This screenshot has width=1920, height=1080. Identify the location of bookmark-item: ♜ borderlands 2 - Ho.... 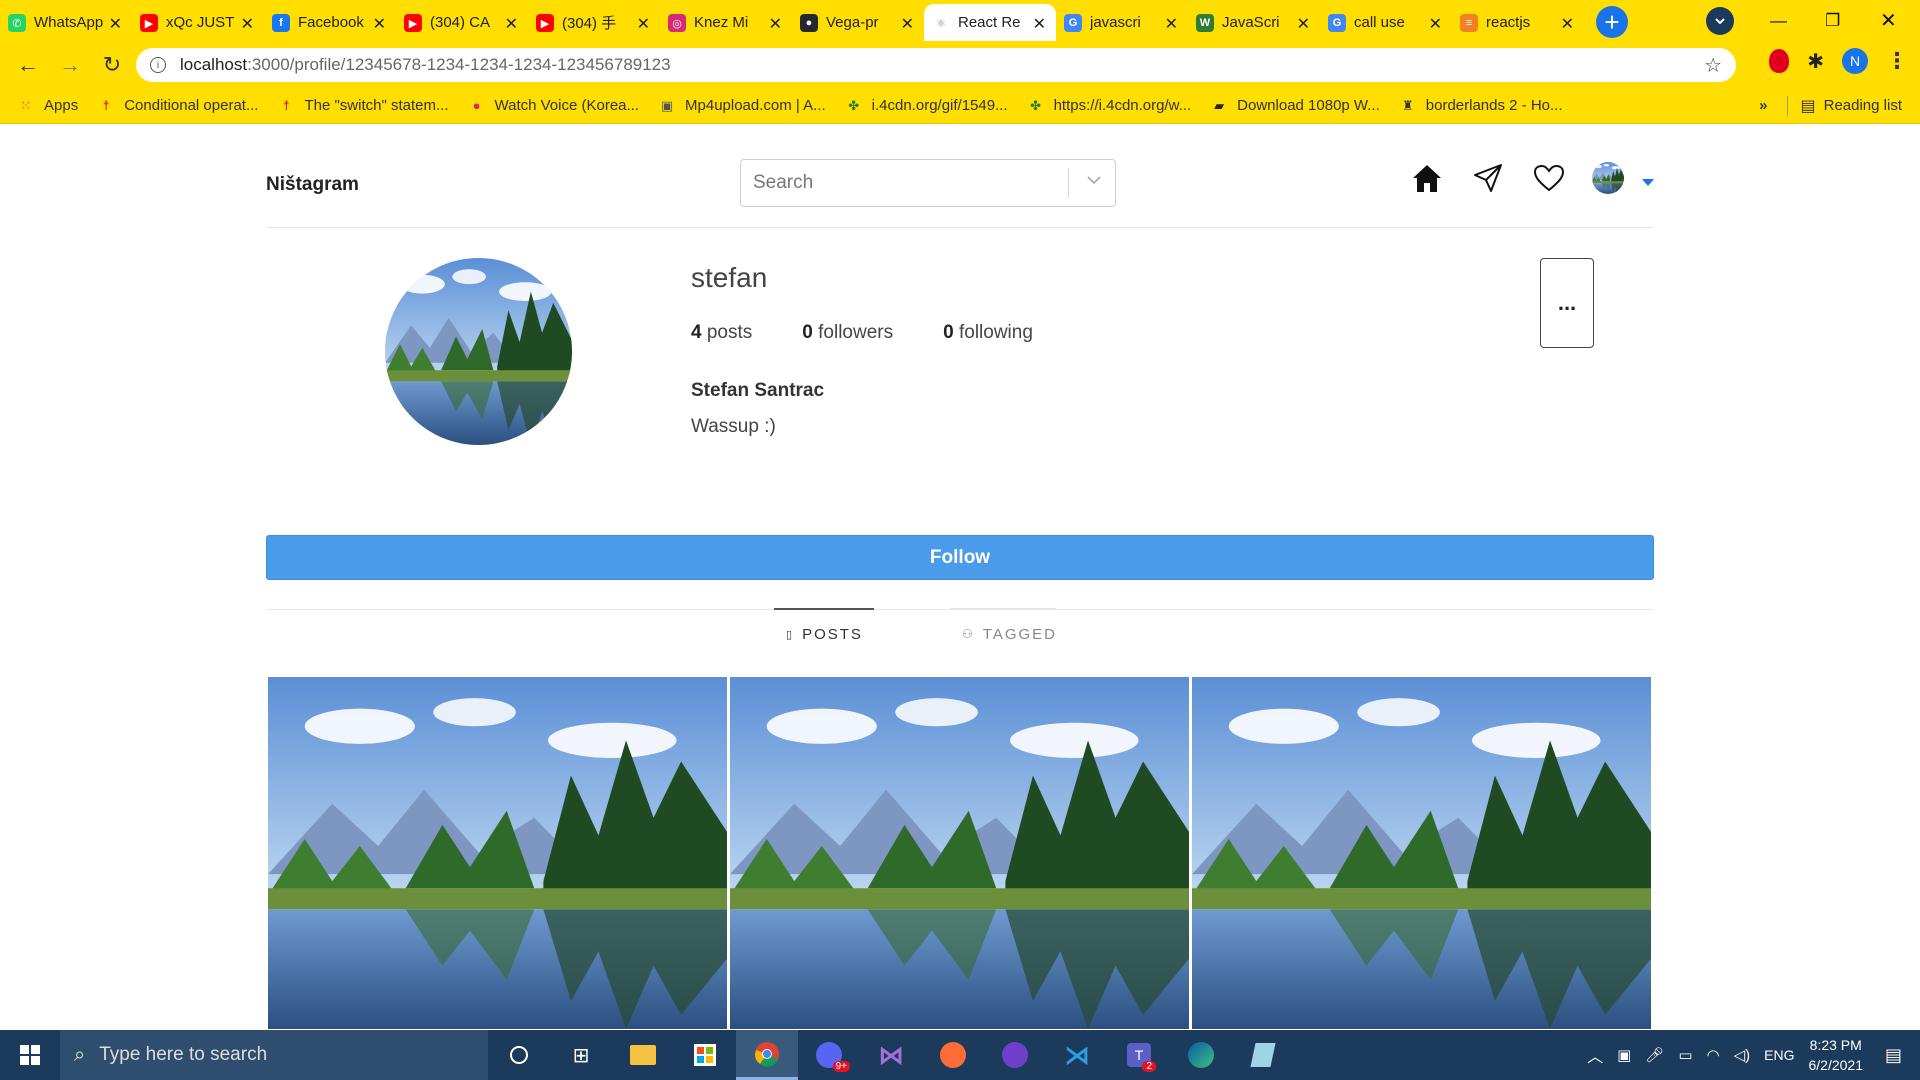
(1481, 105).